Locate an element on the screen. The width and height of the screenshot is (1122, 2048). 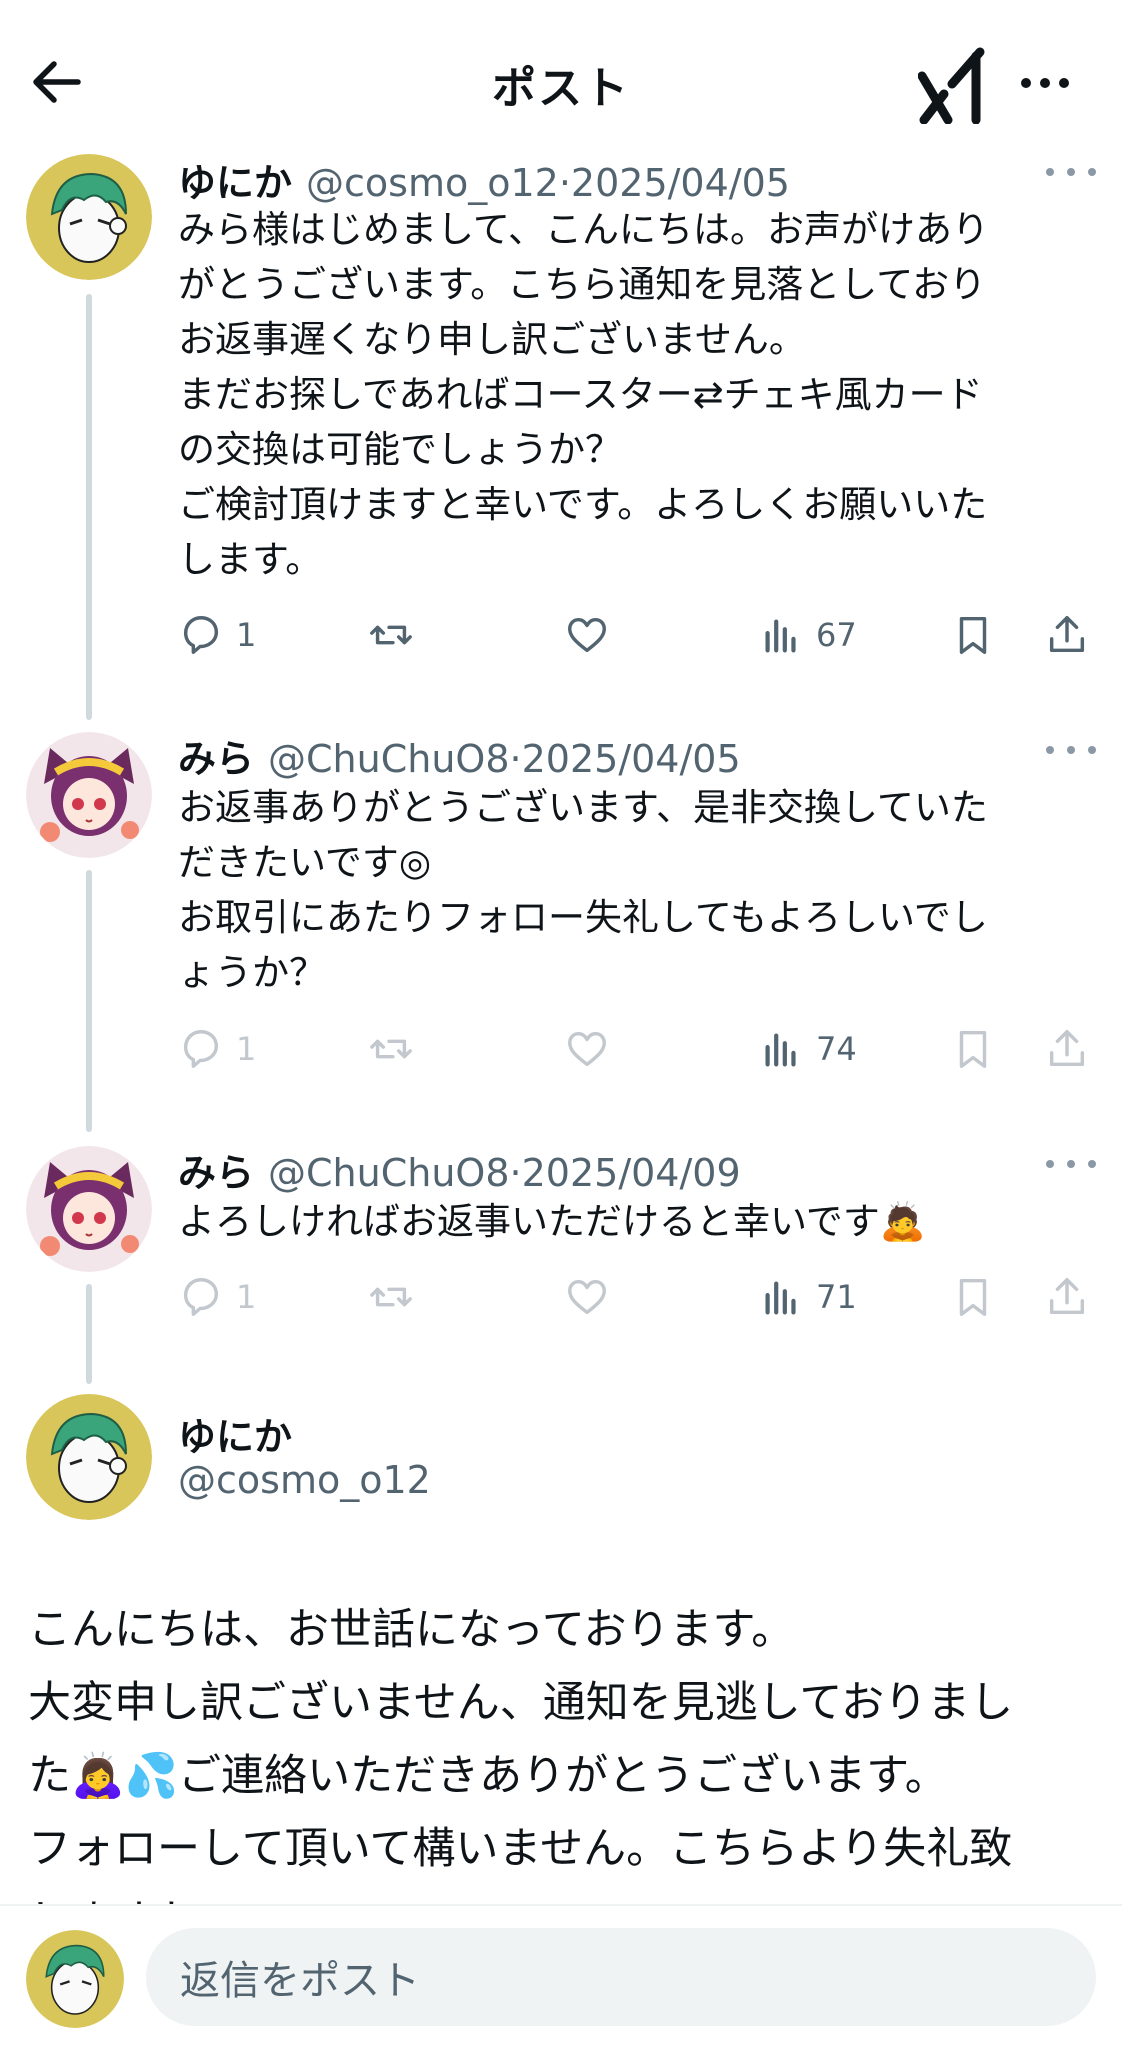
post-header: みら @ChuChuO8 · 2025/04/09 is located at coordinates (459, 1169).